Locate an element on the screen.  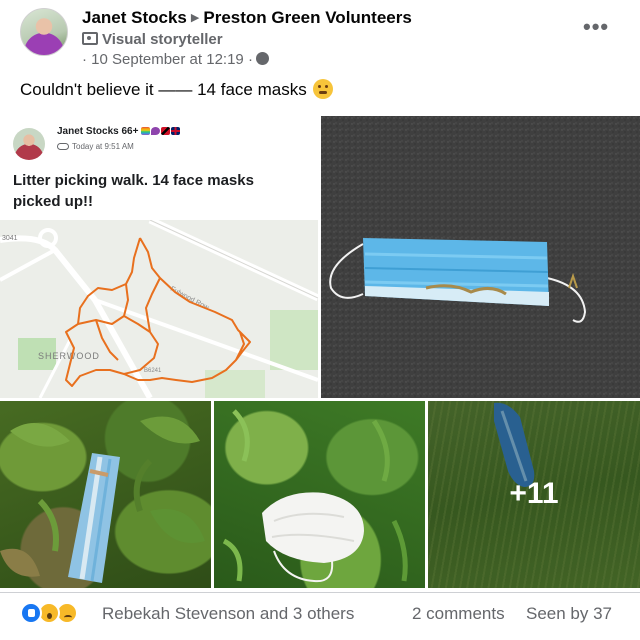
embedded-author-avatar is located at coordinates (29, 144).